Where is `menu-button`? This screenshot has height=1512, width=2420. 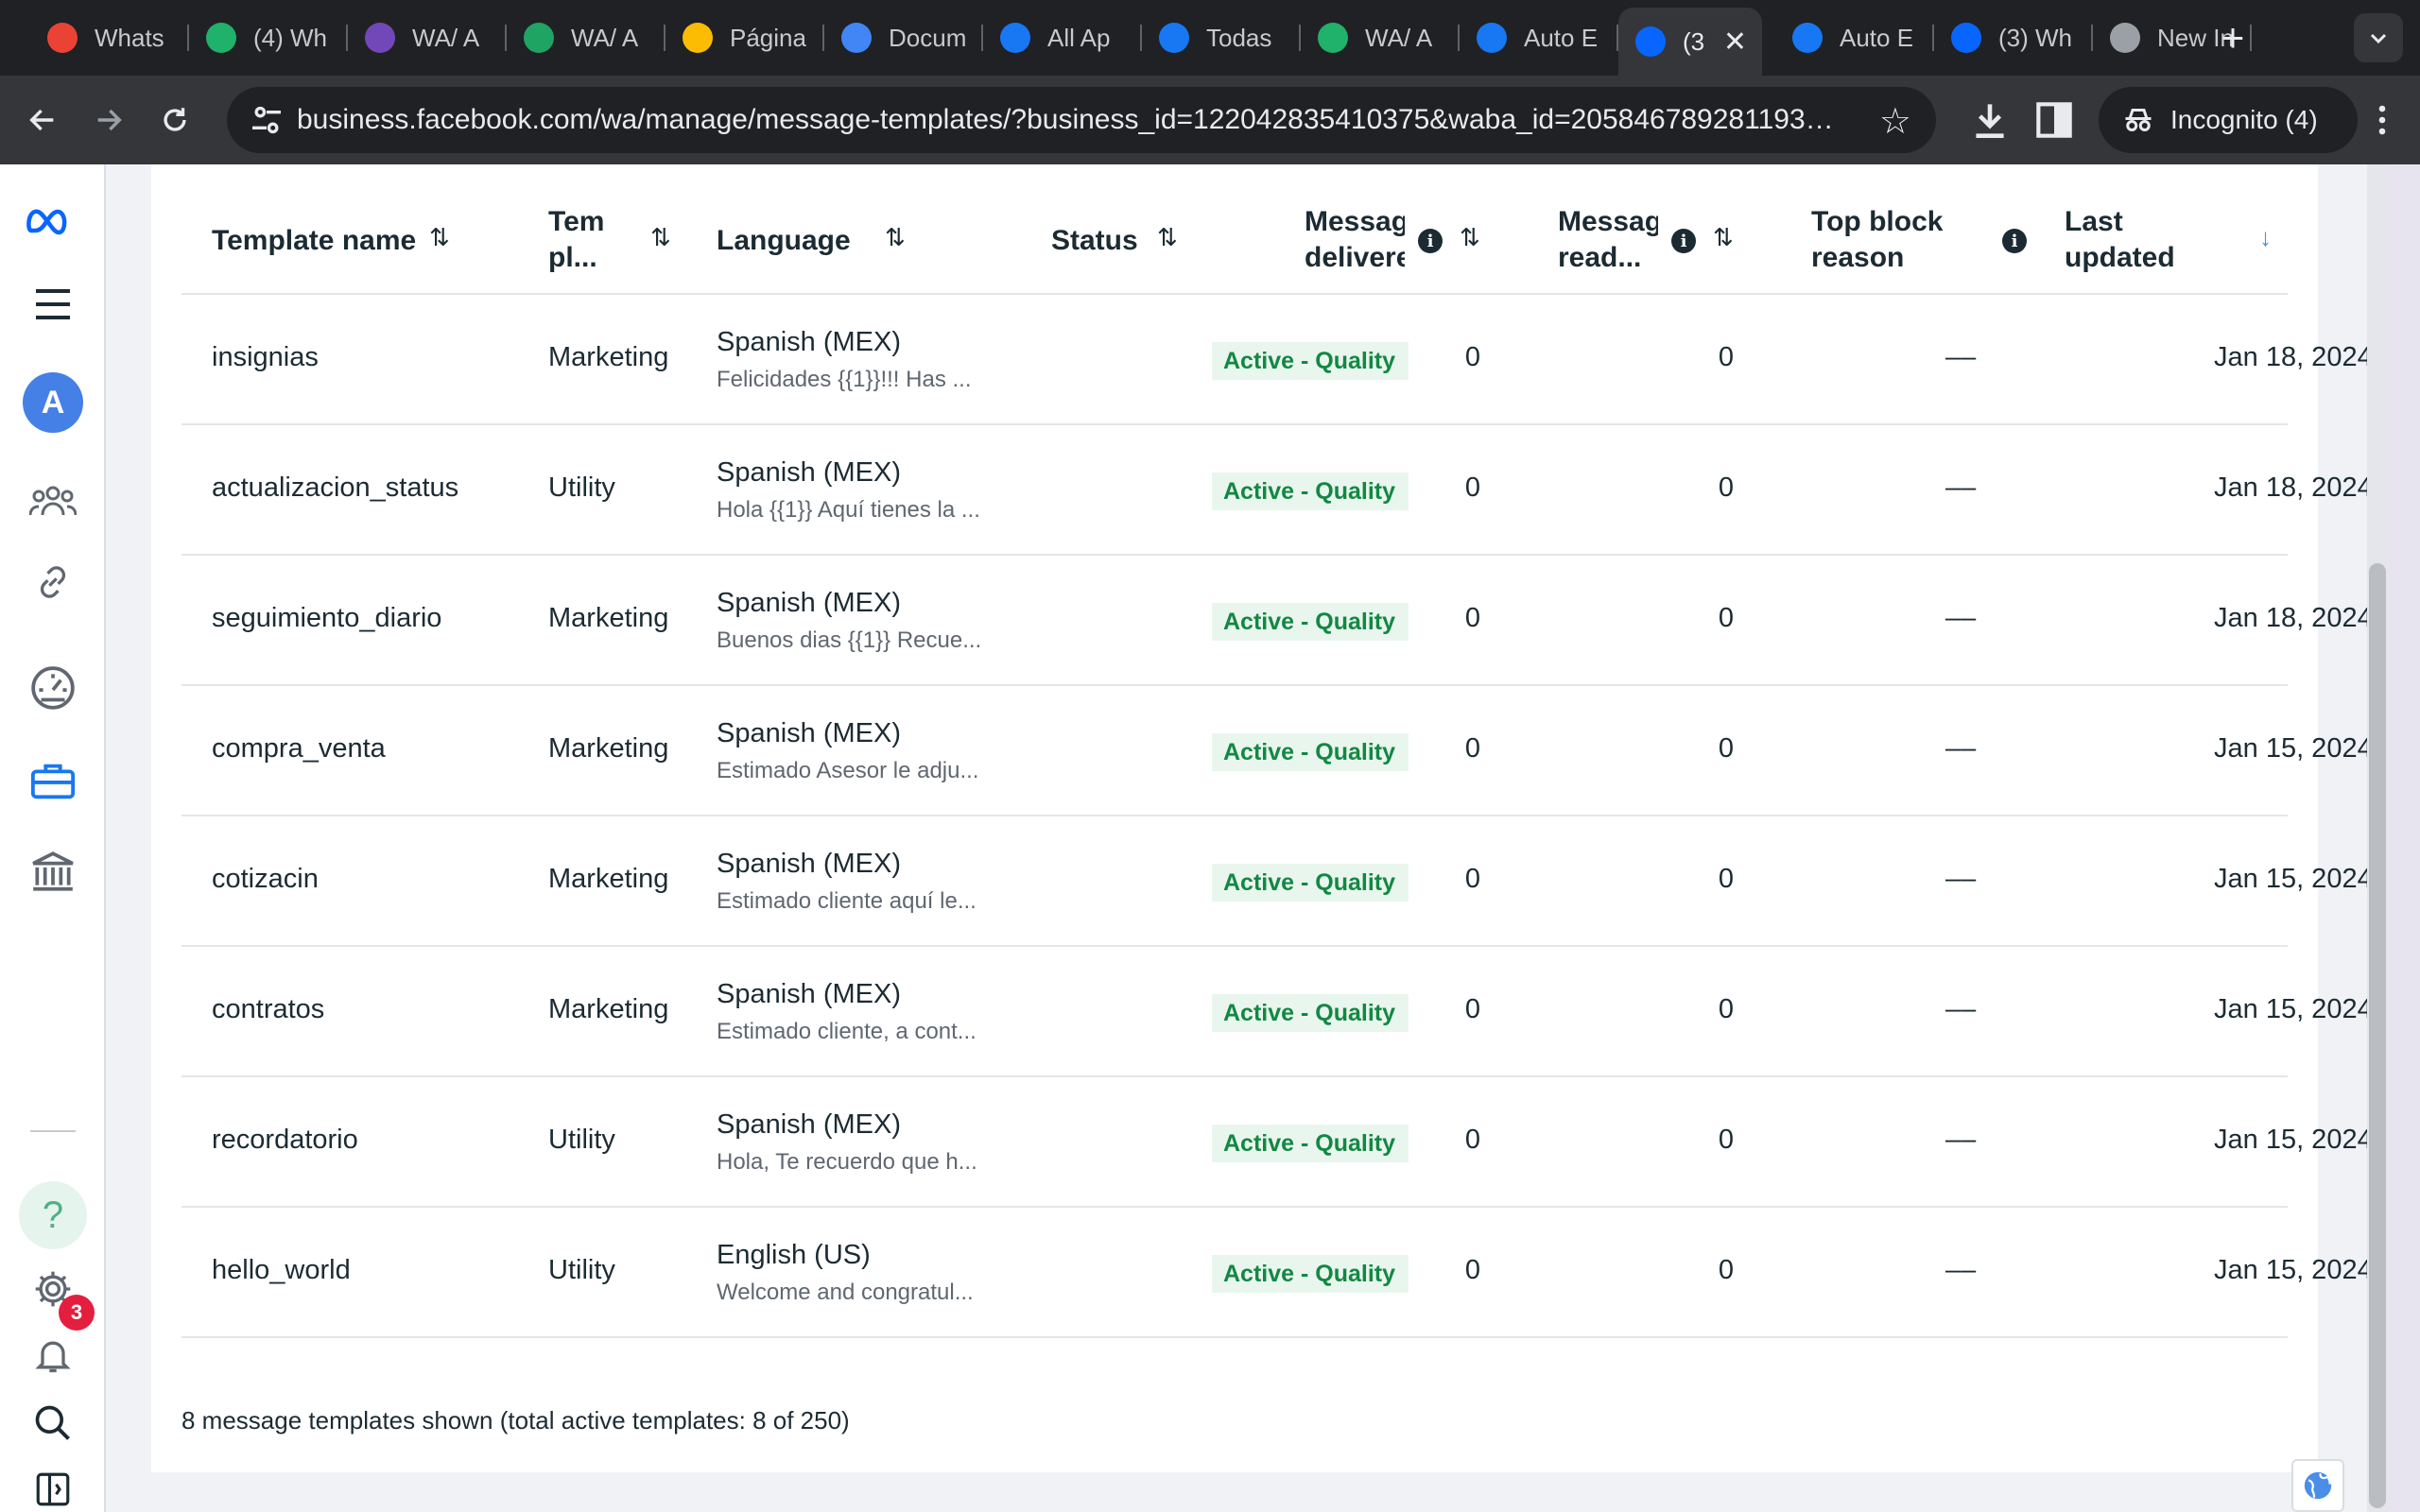
menu-button is located at coordinates (53, 304).